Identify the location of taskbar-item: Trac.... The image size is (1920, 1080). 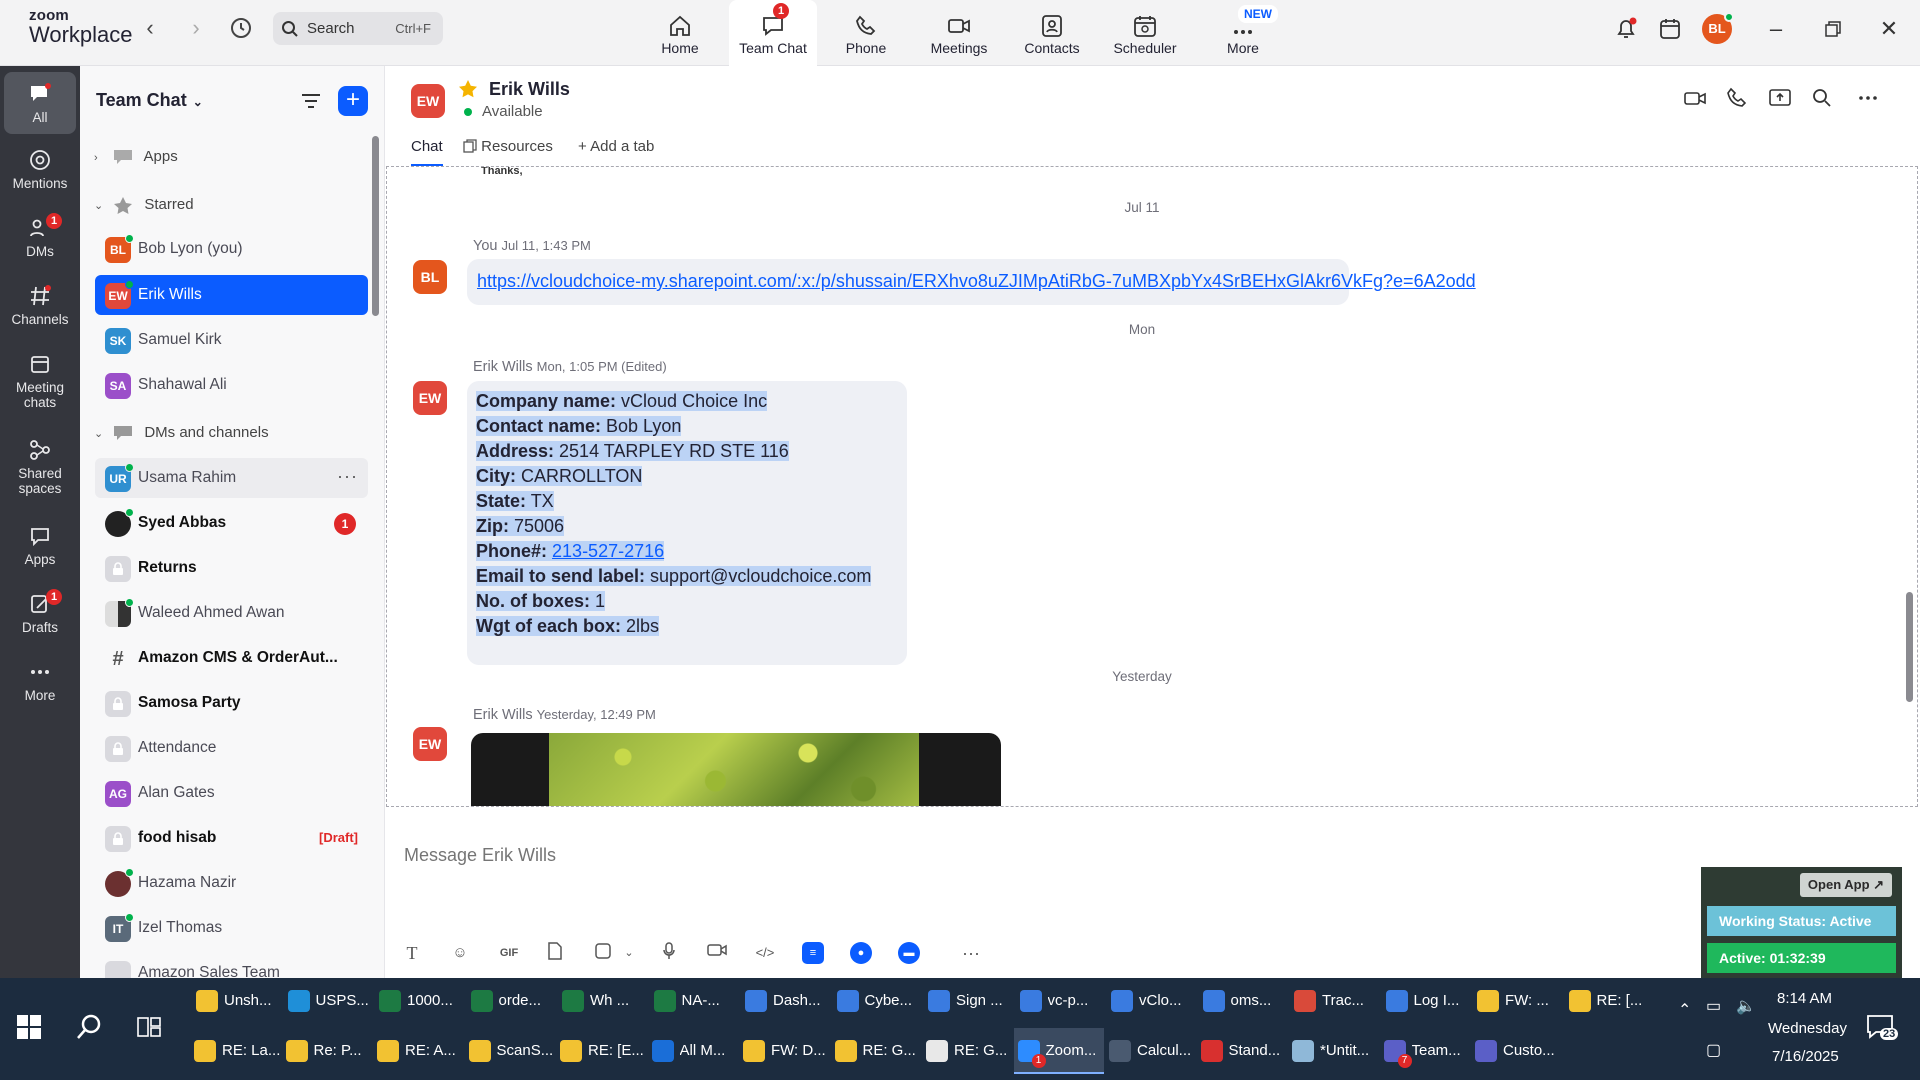
(1335, 1001).